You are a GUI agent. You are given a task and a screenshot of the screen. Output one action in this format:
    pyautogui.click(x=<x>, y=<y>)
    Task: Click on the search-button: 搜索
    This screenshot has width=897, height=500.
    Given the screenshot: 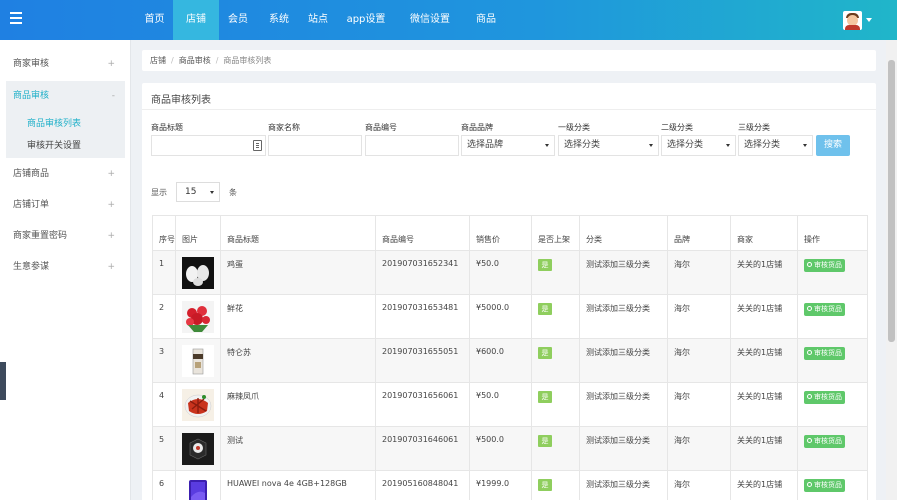 What is the action you would take?
    pyautogui.click(x=833, y=145)
    